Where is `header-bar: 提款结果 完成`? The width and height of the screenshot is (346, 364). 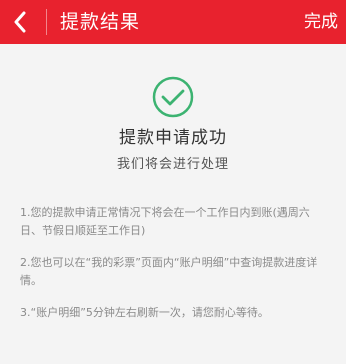
header-bar: 提款结果 完成 is located at coordinates (173, 22).